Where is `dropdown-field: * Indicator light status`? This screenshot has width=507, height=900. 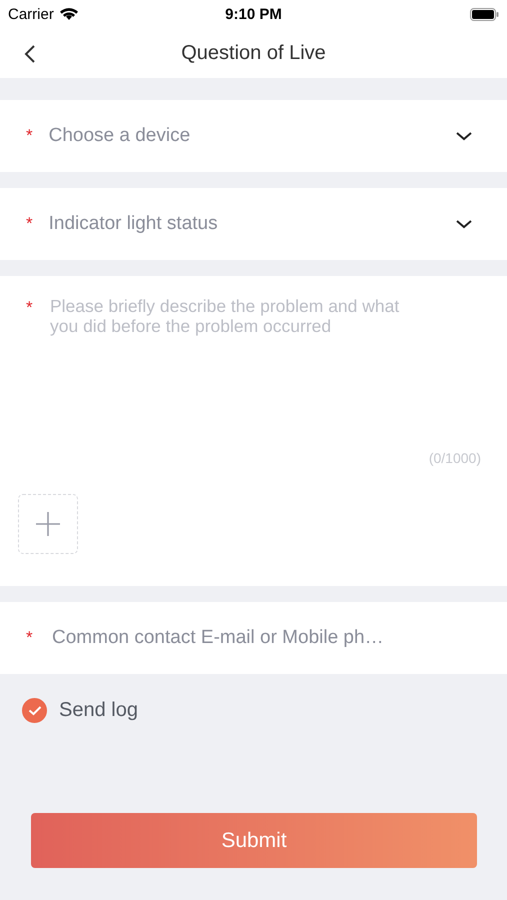 dropdown-field: * Indicator light status is located at coordinates (253, 224).